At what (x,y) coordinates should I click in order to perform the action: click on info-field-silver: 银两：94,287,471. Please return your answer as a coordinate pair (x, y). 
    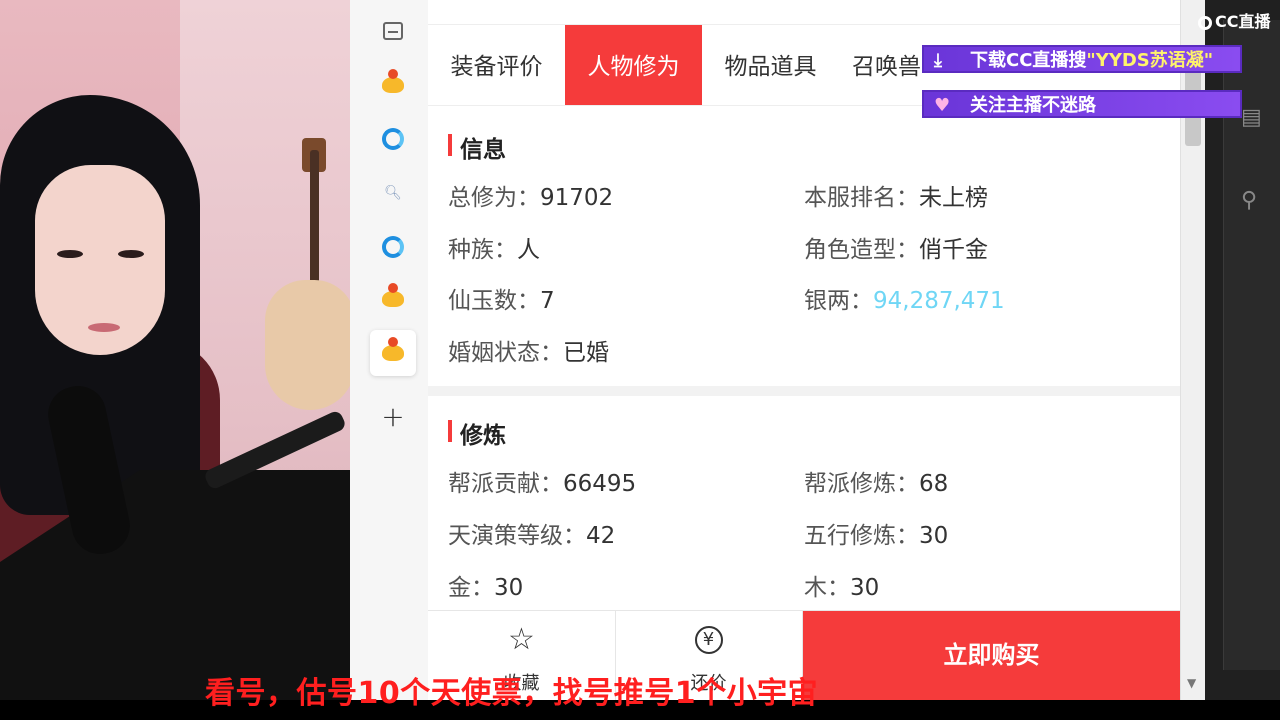
    Looking at the image, I should click on (904, 301).